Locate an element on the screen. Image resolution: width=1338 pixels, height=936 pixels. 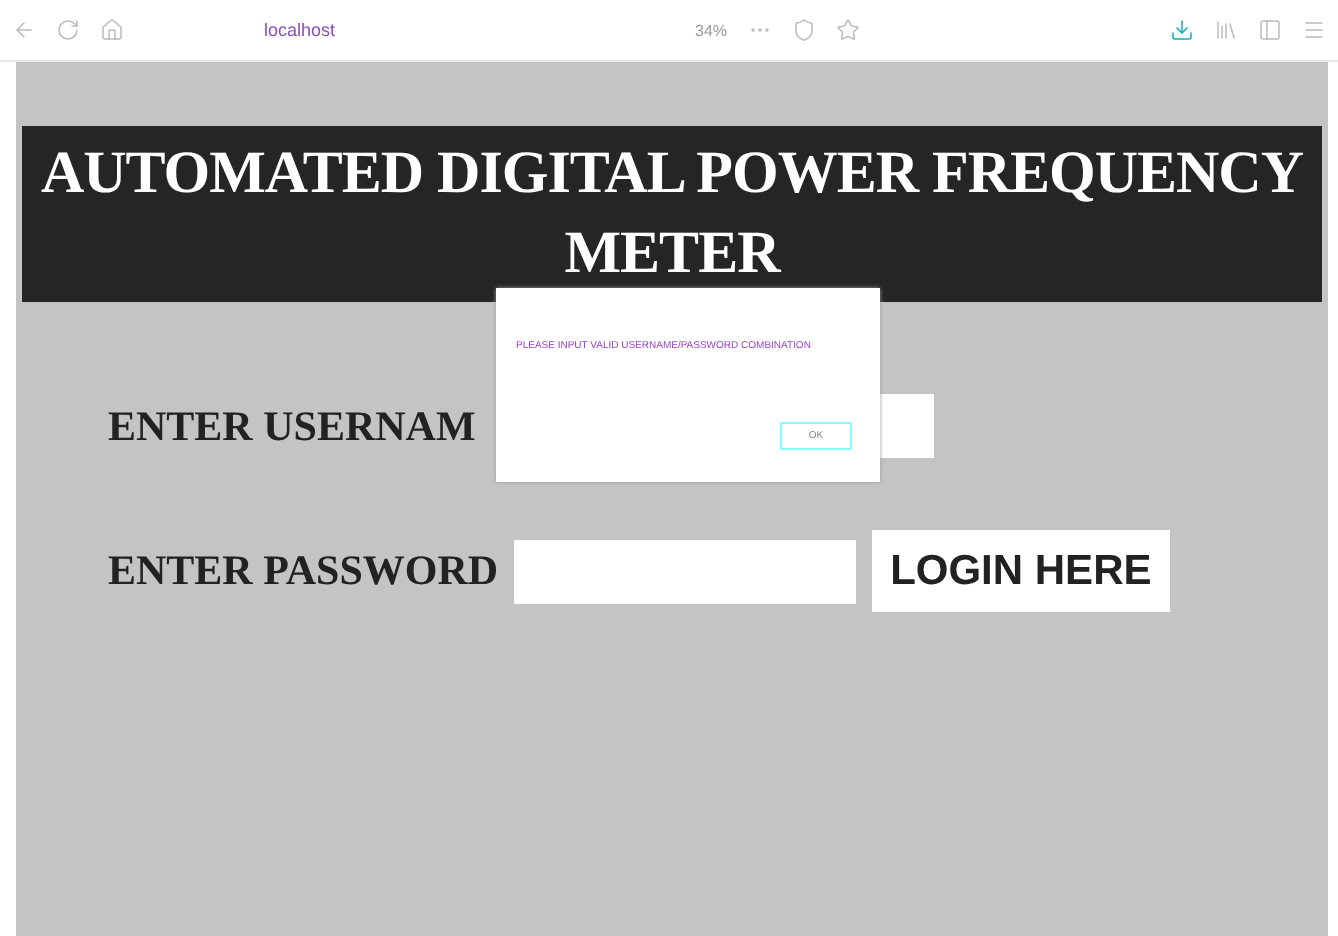
password-field is located at coordinates (685, 571).